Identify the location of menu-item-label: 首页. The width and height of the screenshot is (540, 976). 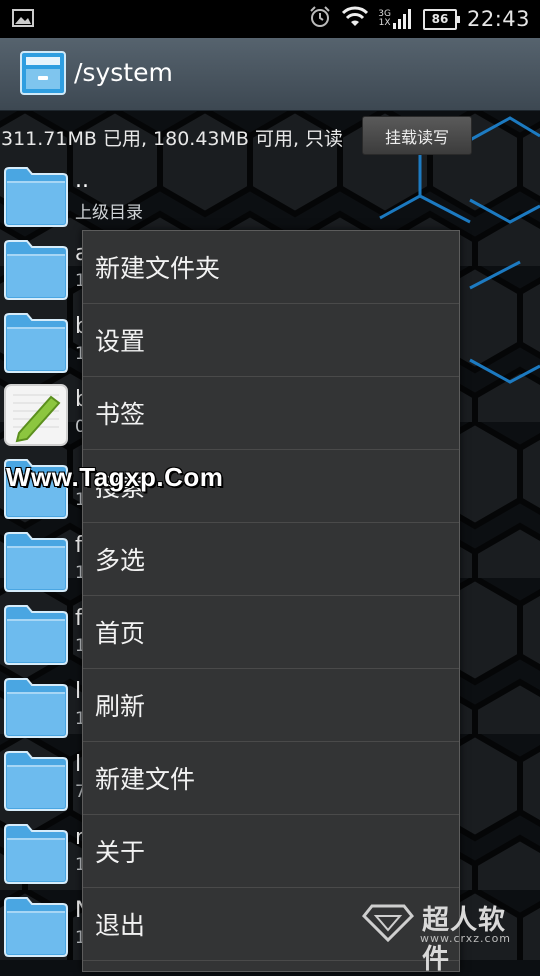
(120, 633).